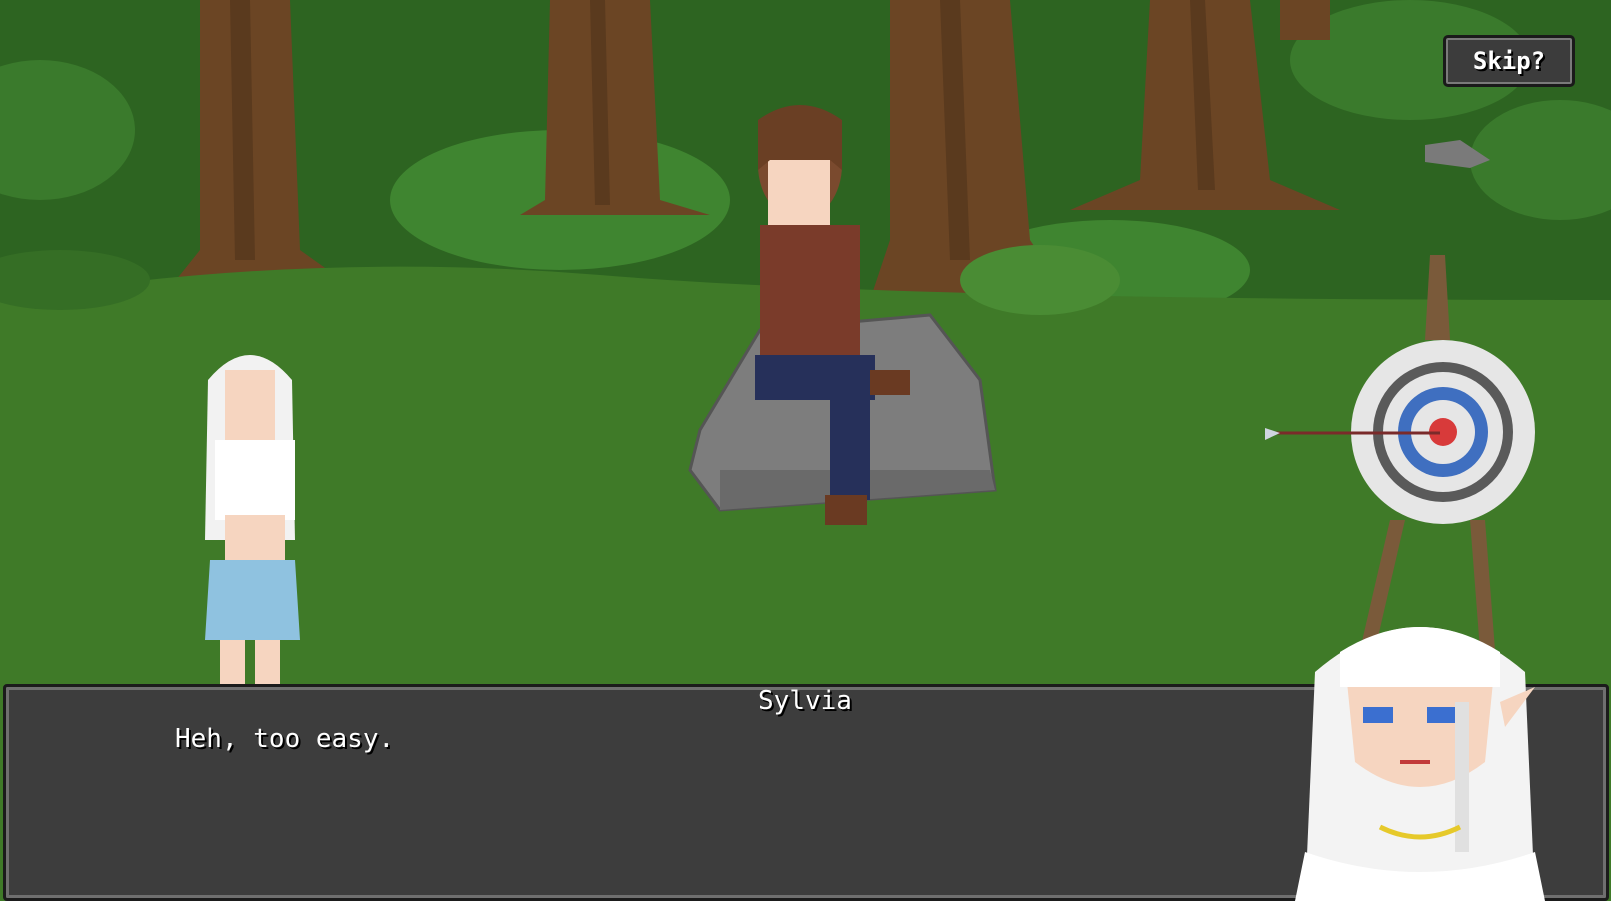  I want to click on speaker-name: Sylvia, so click(805, 701).